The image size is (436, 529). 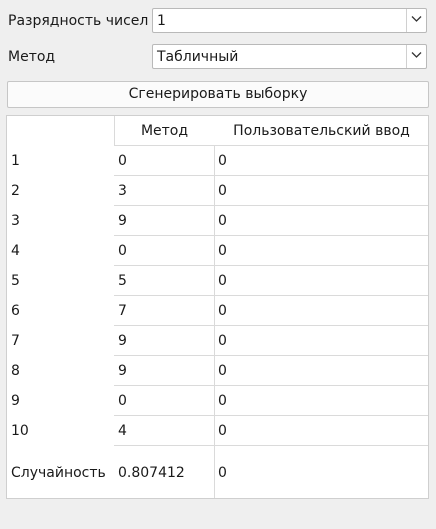 I want to click on method-dropdown-button, so click(x=416, y=56).